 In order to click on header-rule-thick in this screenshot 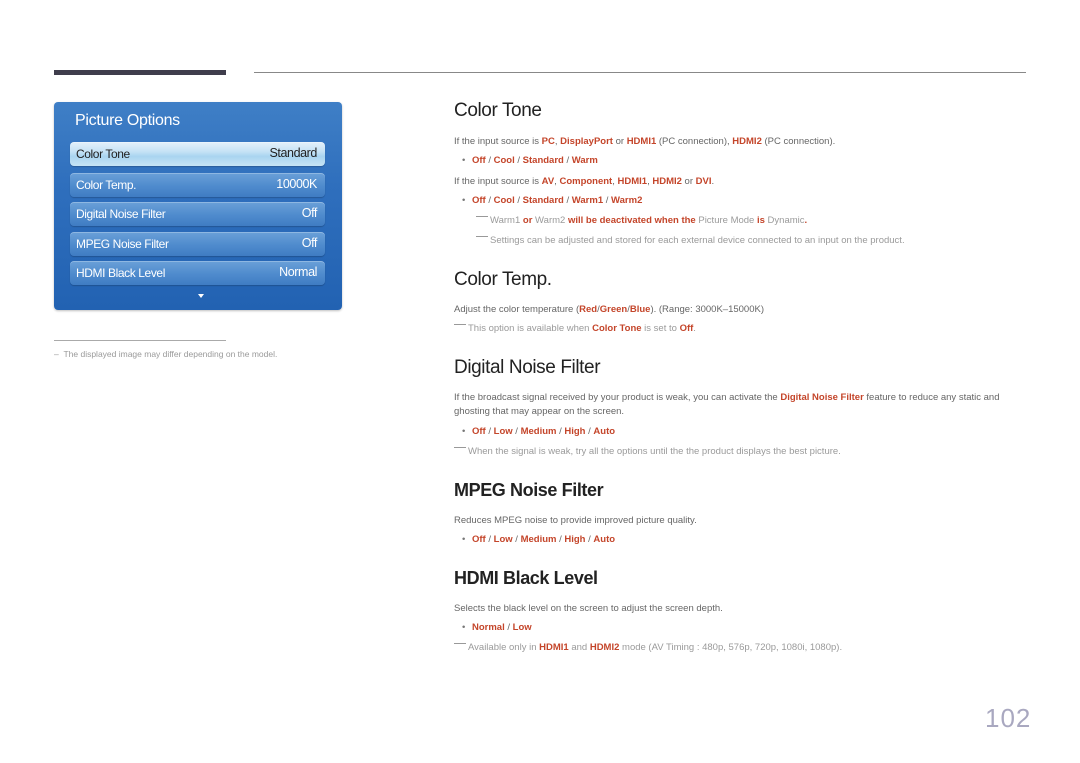, I will do `click(140, 72)`.